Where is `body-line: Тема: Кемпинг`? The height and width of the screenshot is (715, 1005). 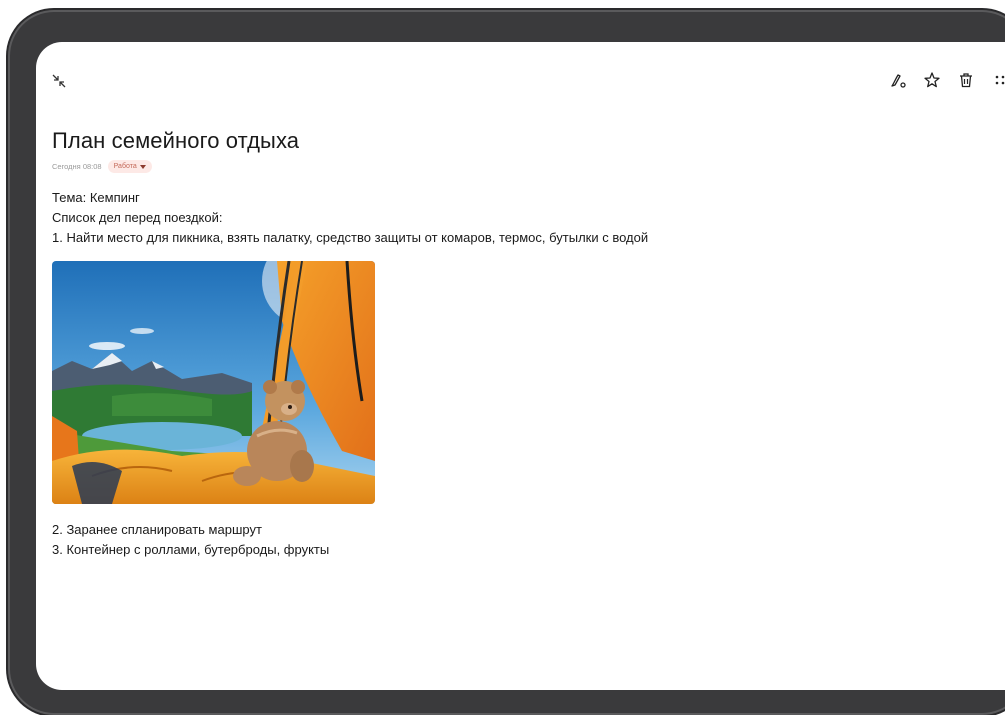 body-line: Тема: Кемпинг is located at coordinates (96, 197).